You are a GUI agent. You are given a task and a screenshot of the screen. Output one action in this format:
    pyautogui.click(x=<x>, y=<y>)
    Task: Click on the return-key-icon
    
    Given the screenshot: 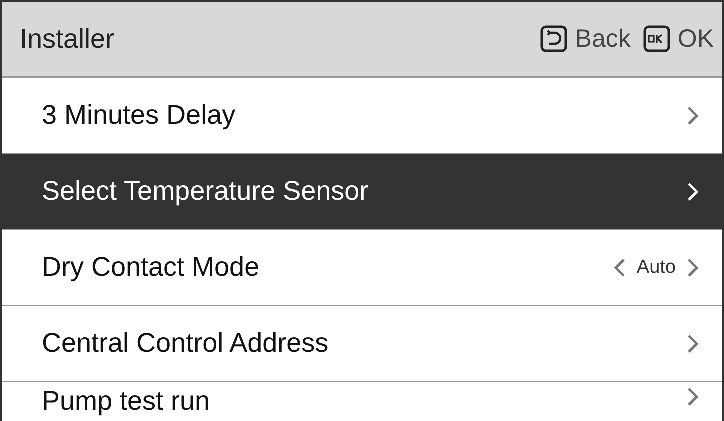 What is the action you would take?
    pyautogui.click(x=554, y=39)
    